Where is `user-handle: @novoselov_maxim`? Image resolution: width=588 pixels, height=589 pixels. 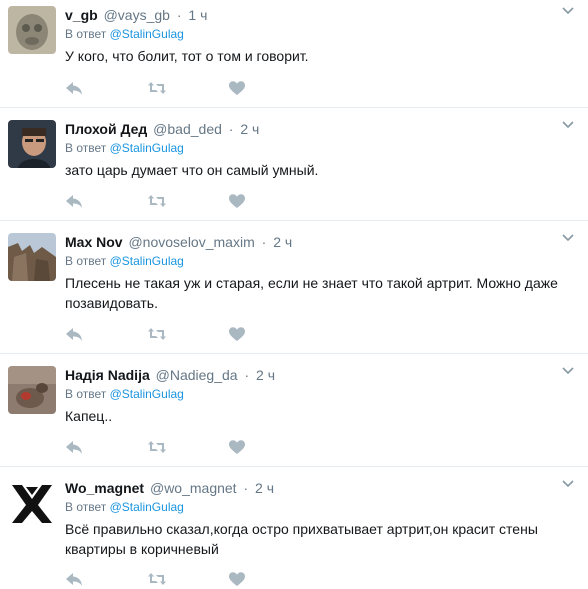 user-handle: @novoselov_maxim is located at coordinates (191, 242).